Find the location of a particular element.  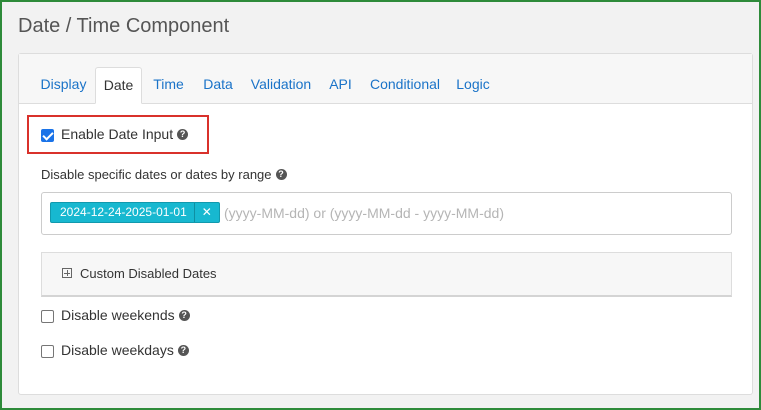

disable-weekdays-label: Disable weekdays is located at coordinates (117, 350).